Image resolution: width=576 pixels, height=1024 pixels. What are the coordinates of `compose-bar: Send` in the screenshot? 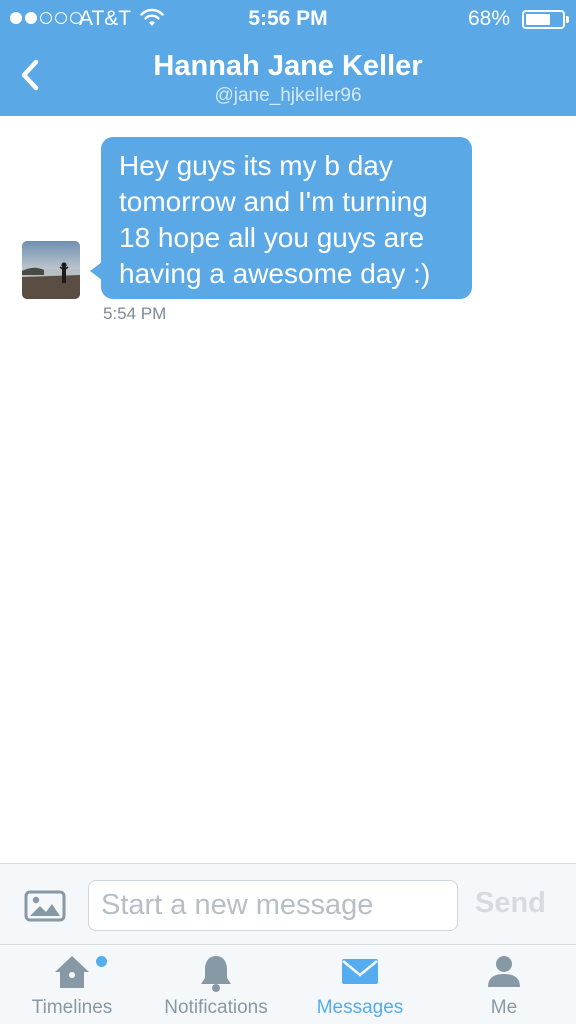 It's located at (288, 904).